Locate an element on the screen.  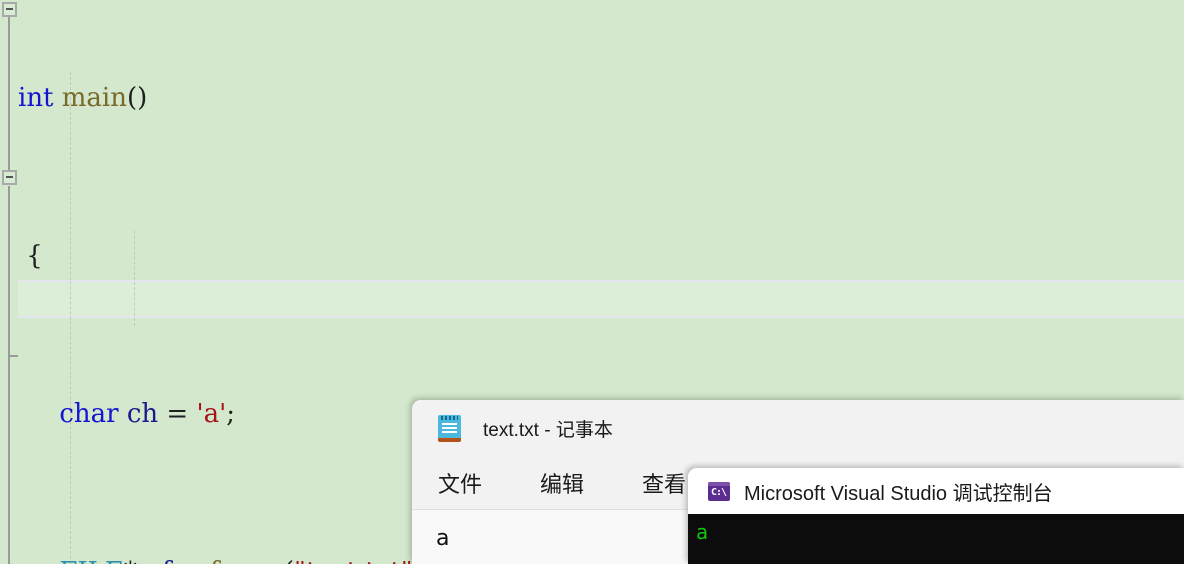
token-string: "text.txt" is located at coordinates (353, 560).